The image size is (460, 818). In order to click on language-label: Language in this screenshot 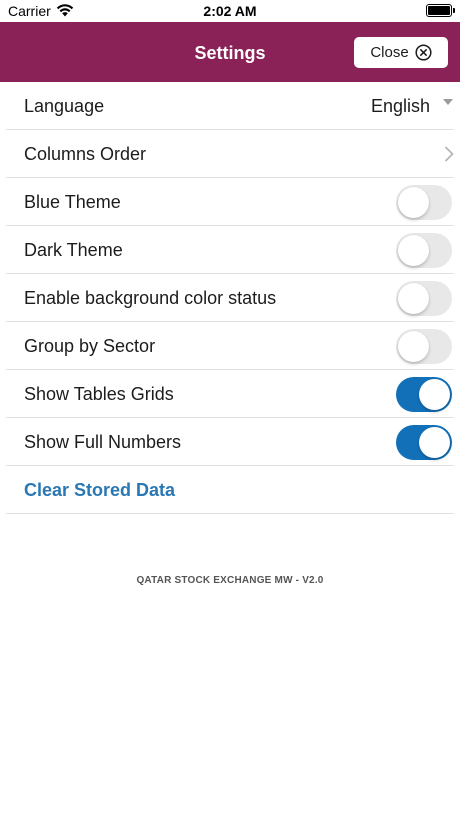, I will do `click(64, 106)`.